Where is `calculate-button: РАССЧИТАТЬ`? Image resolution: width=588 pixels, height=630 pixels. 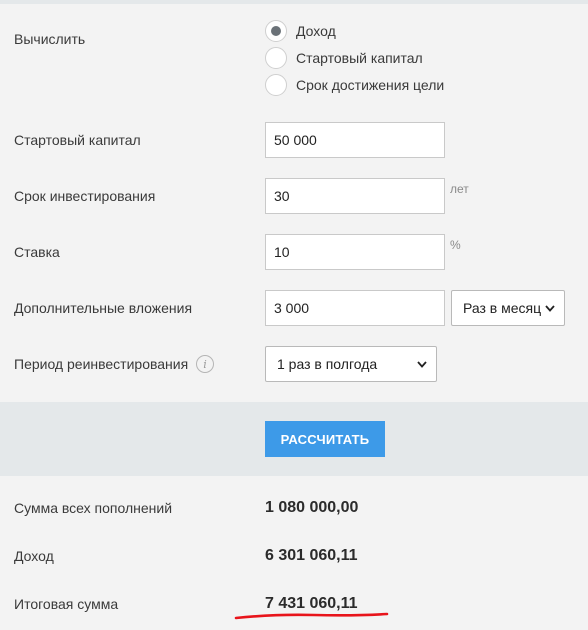 calculate-button: РАССЧИТАТЬ is located at coordinates (325, 439).